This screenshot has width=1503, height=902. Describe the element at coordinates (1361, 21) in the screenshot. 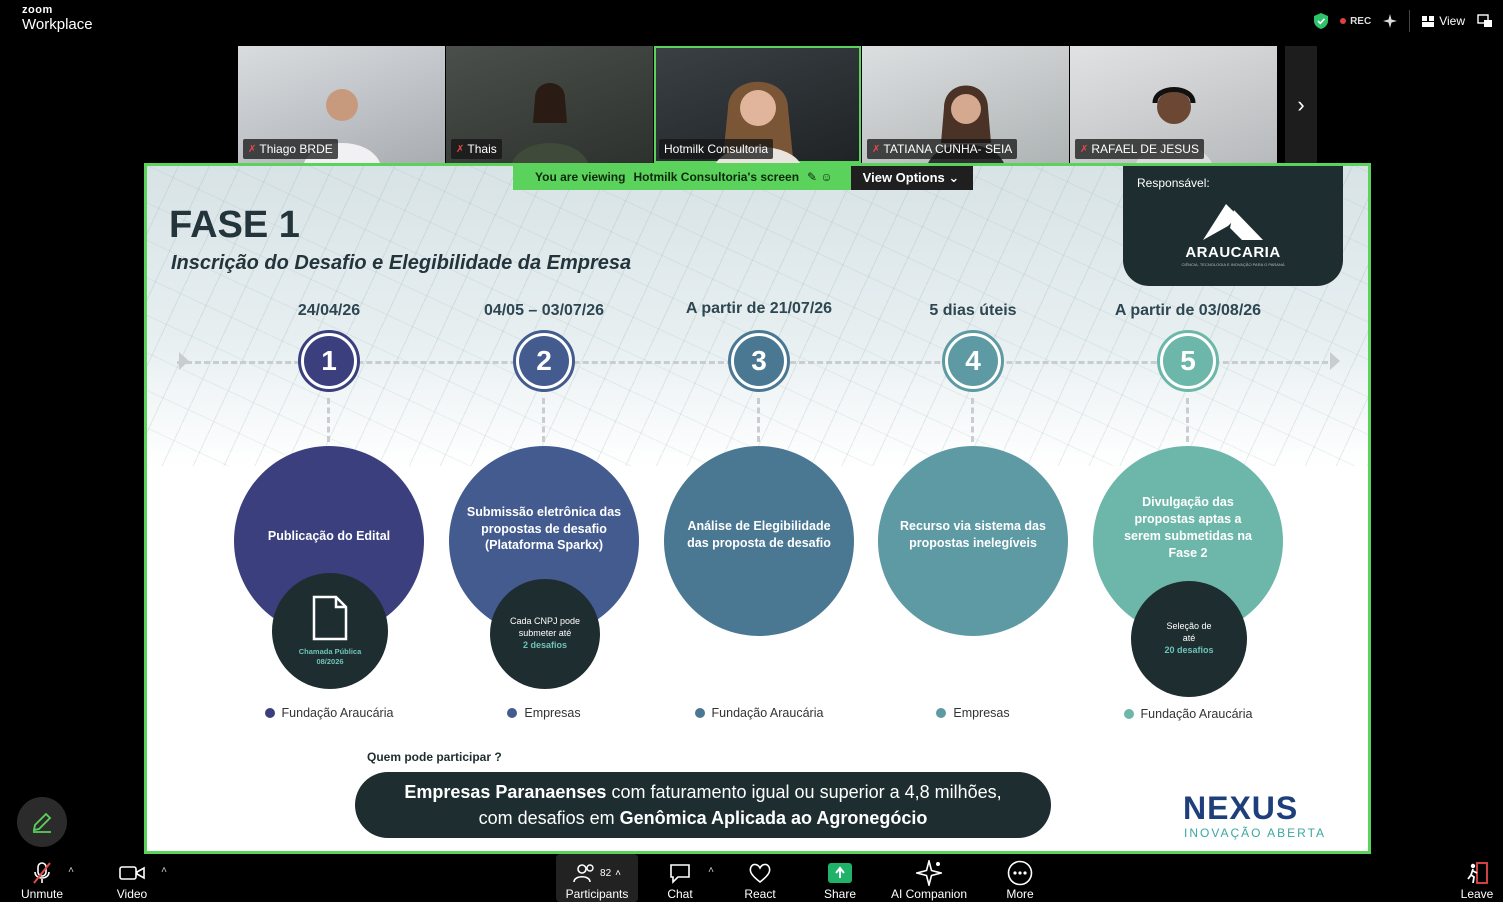

I see `rec-label: REC` at that location.